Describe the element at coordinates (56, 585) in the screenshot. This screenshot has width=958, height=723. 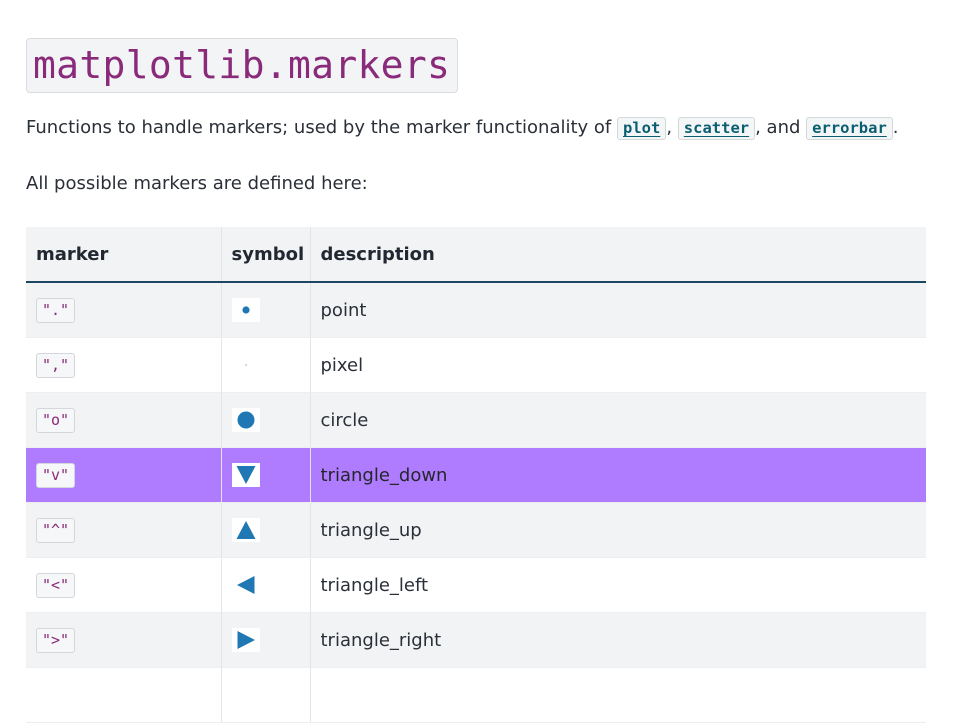
I see `marker-code: "<"` at that location.